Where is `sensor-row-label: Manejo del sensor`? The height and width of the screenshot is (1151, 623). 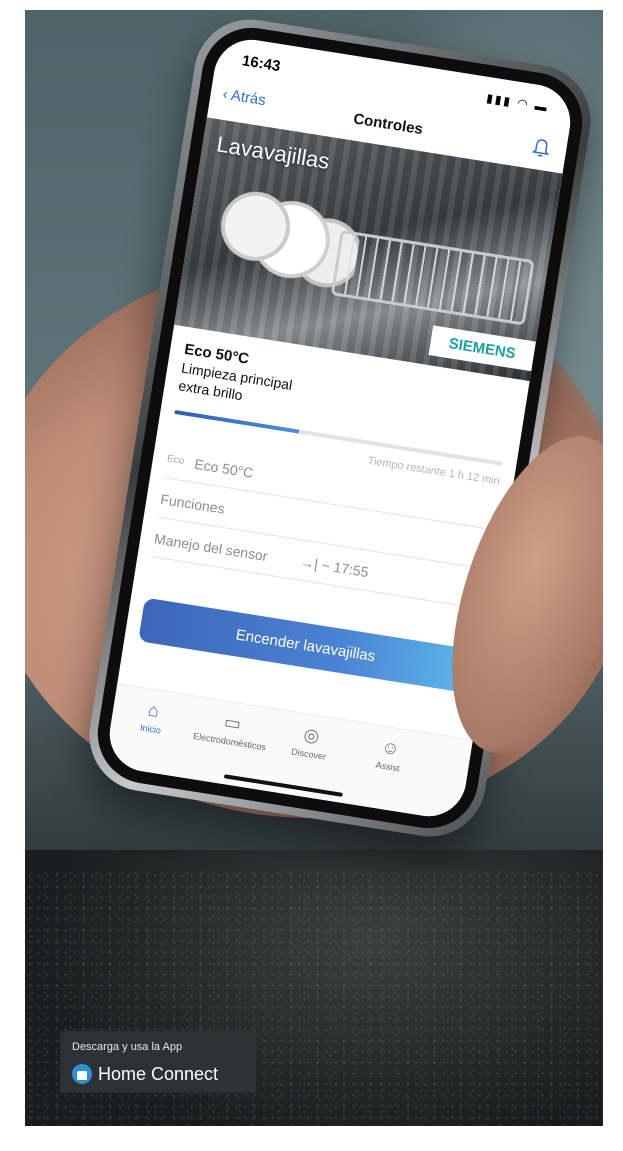 sensor-row-label: Manejo del sensor is located at coordinates (211, 547).